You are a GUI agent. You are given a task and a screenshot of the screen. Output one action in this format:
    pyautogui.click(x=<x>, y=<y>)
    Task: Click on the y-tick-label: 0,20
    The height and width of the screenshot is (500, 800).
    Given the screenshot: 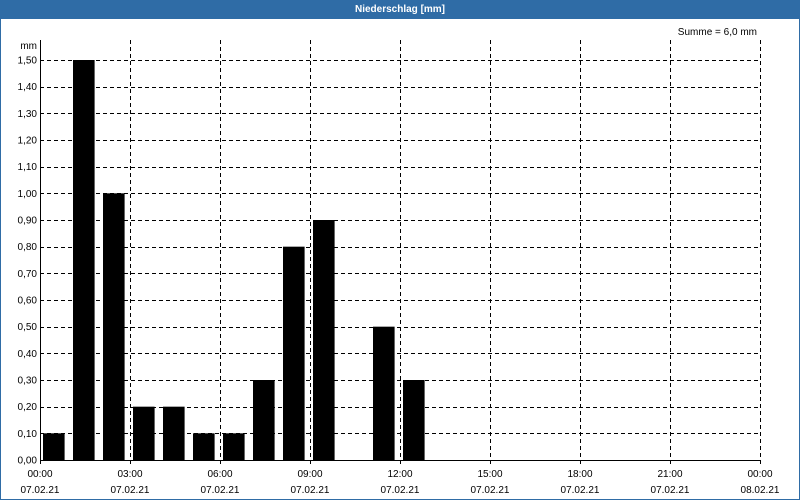 What is the action you would take?
    pyautogui.click(x=28, y=407)
    